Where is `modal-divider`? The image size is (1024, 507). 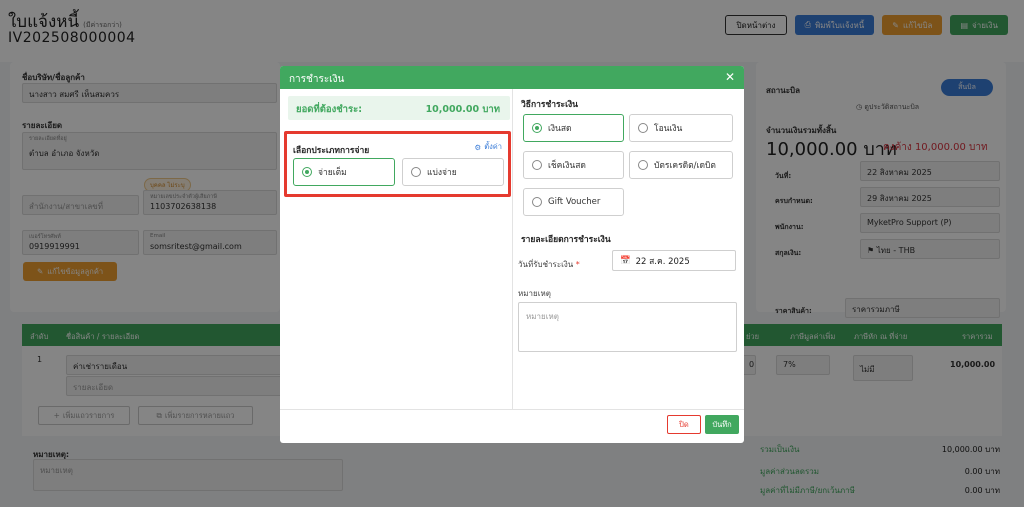
modal-divider is located at coordinates (512, 249).